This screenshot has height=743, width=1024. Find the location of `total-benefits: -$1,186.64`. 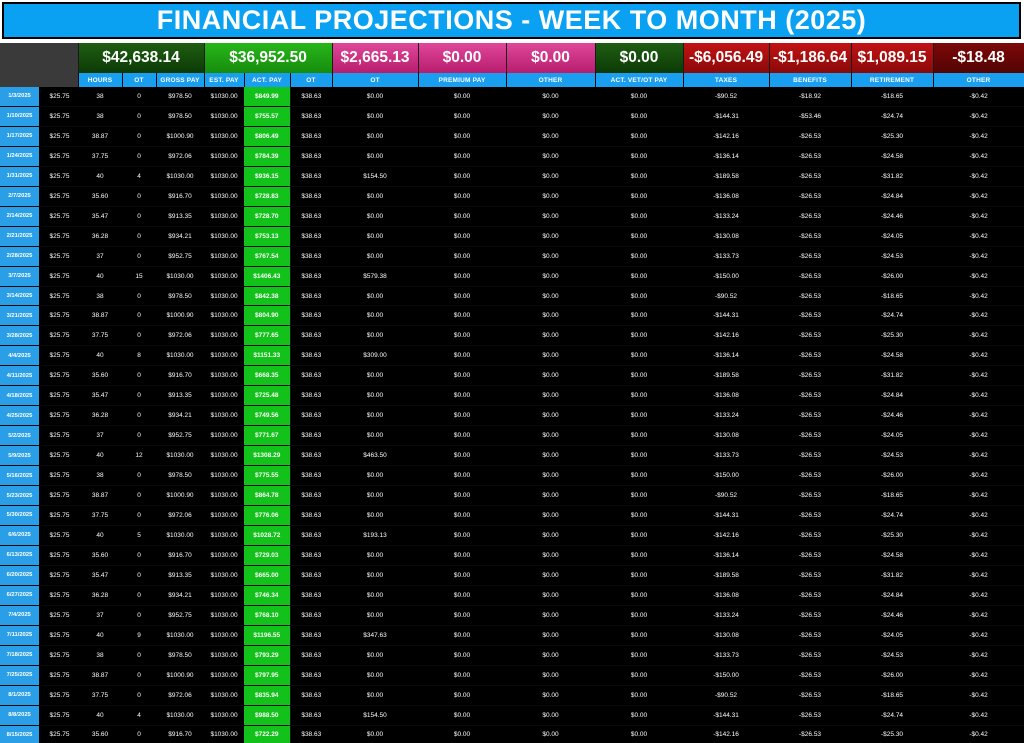

total-benefits: -$1,186.64 is located at coordinates (810, 58).